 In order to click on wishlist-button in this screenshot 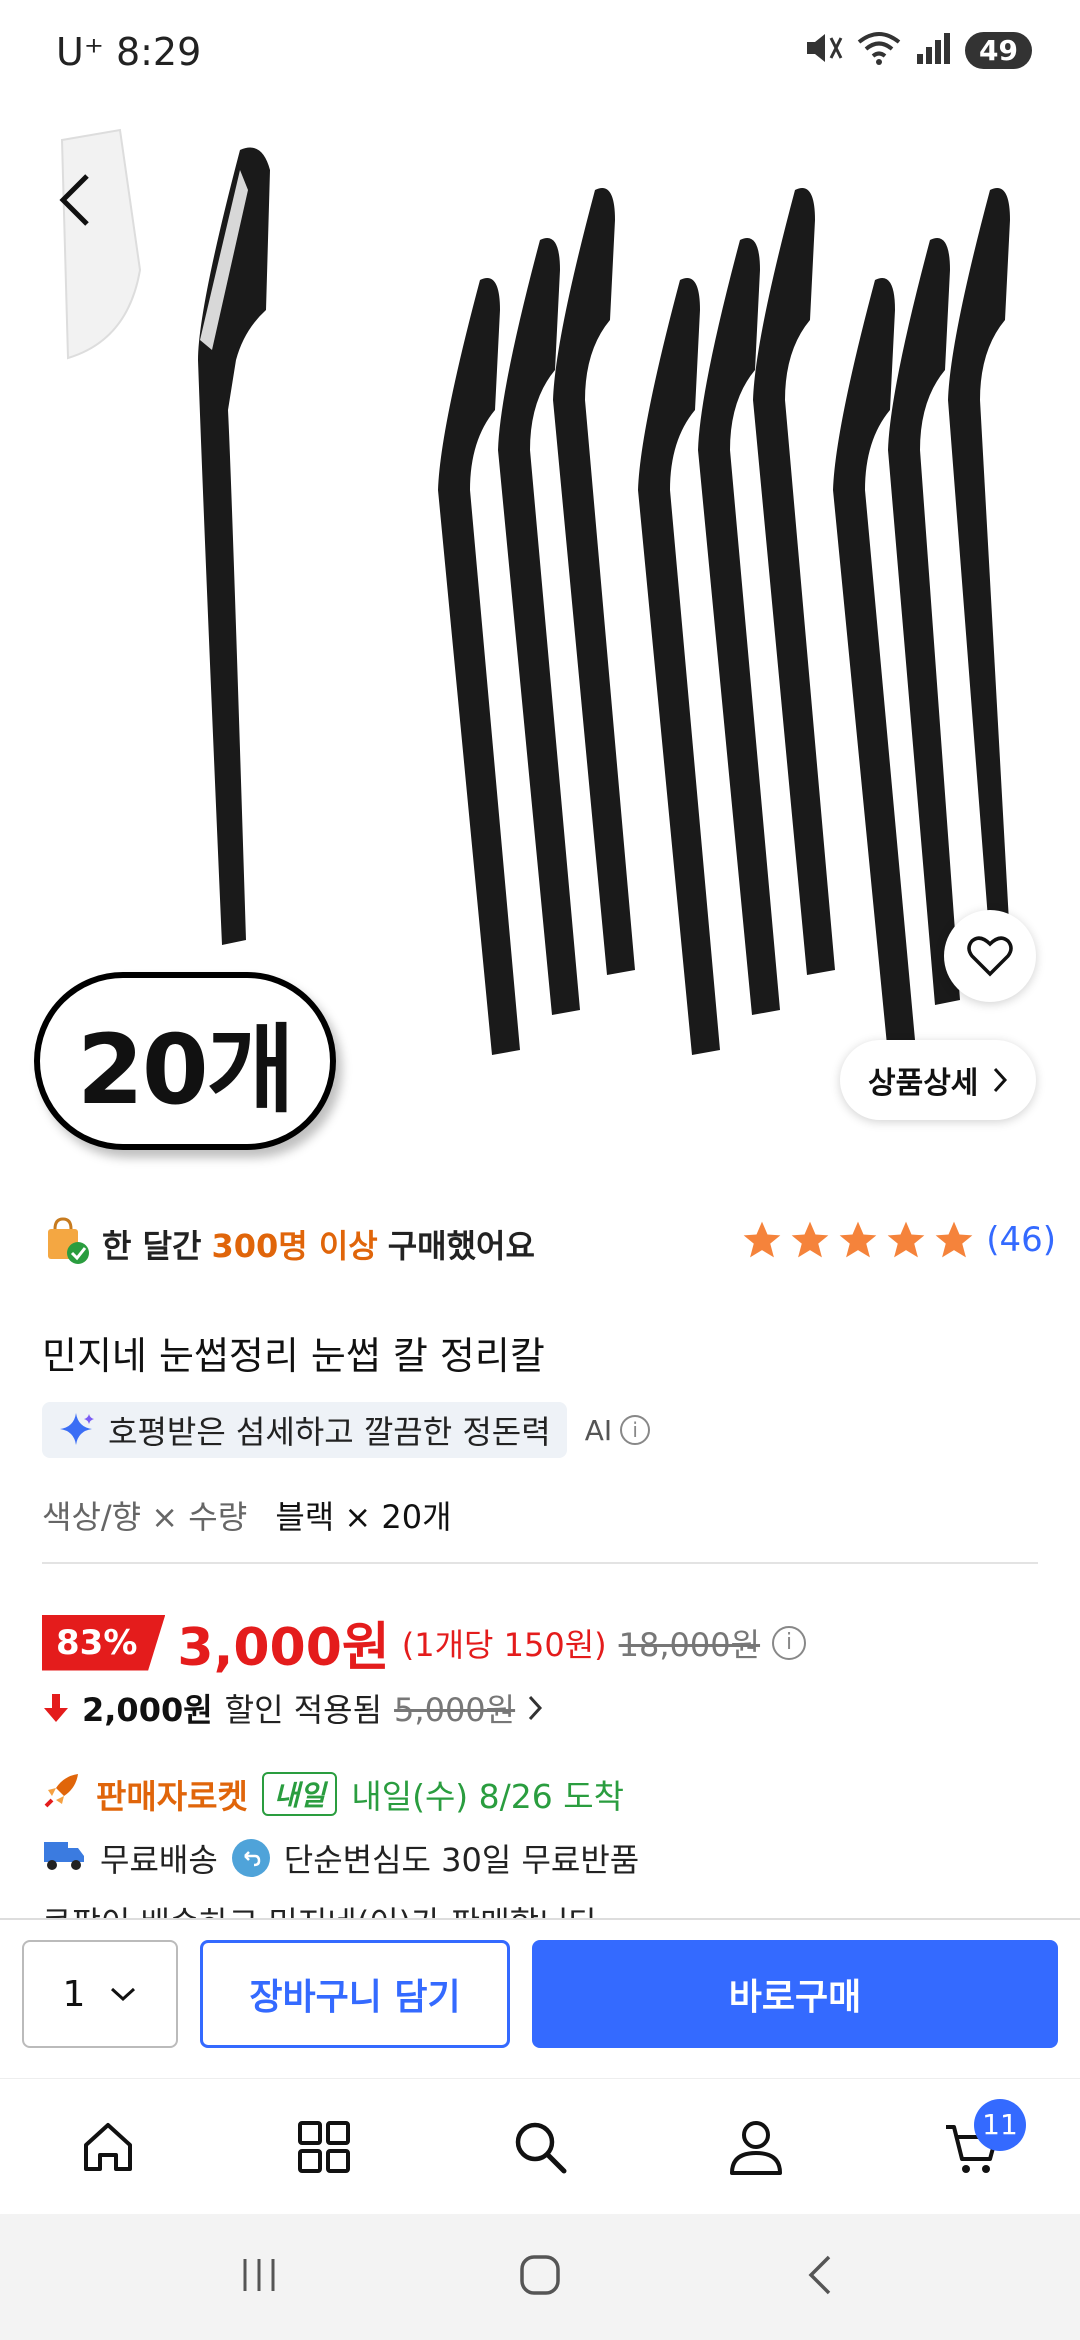, I will do `click(990, 956)`.